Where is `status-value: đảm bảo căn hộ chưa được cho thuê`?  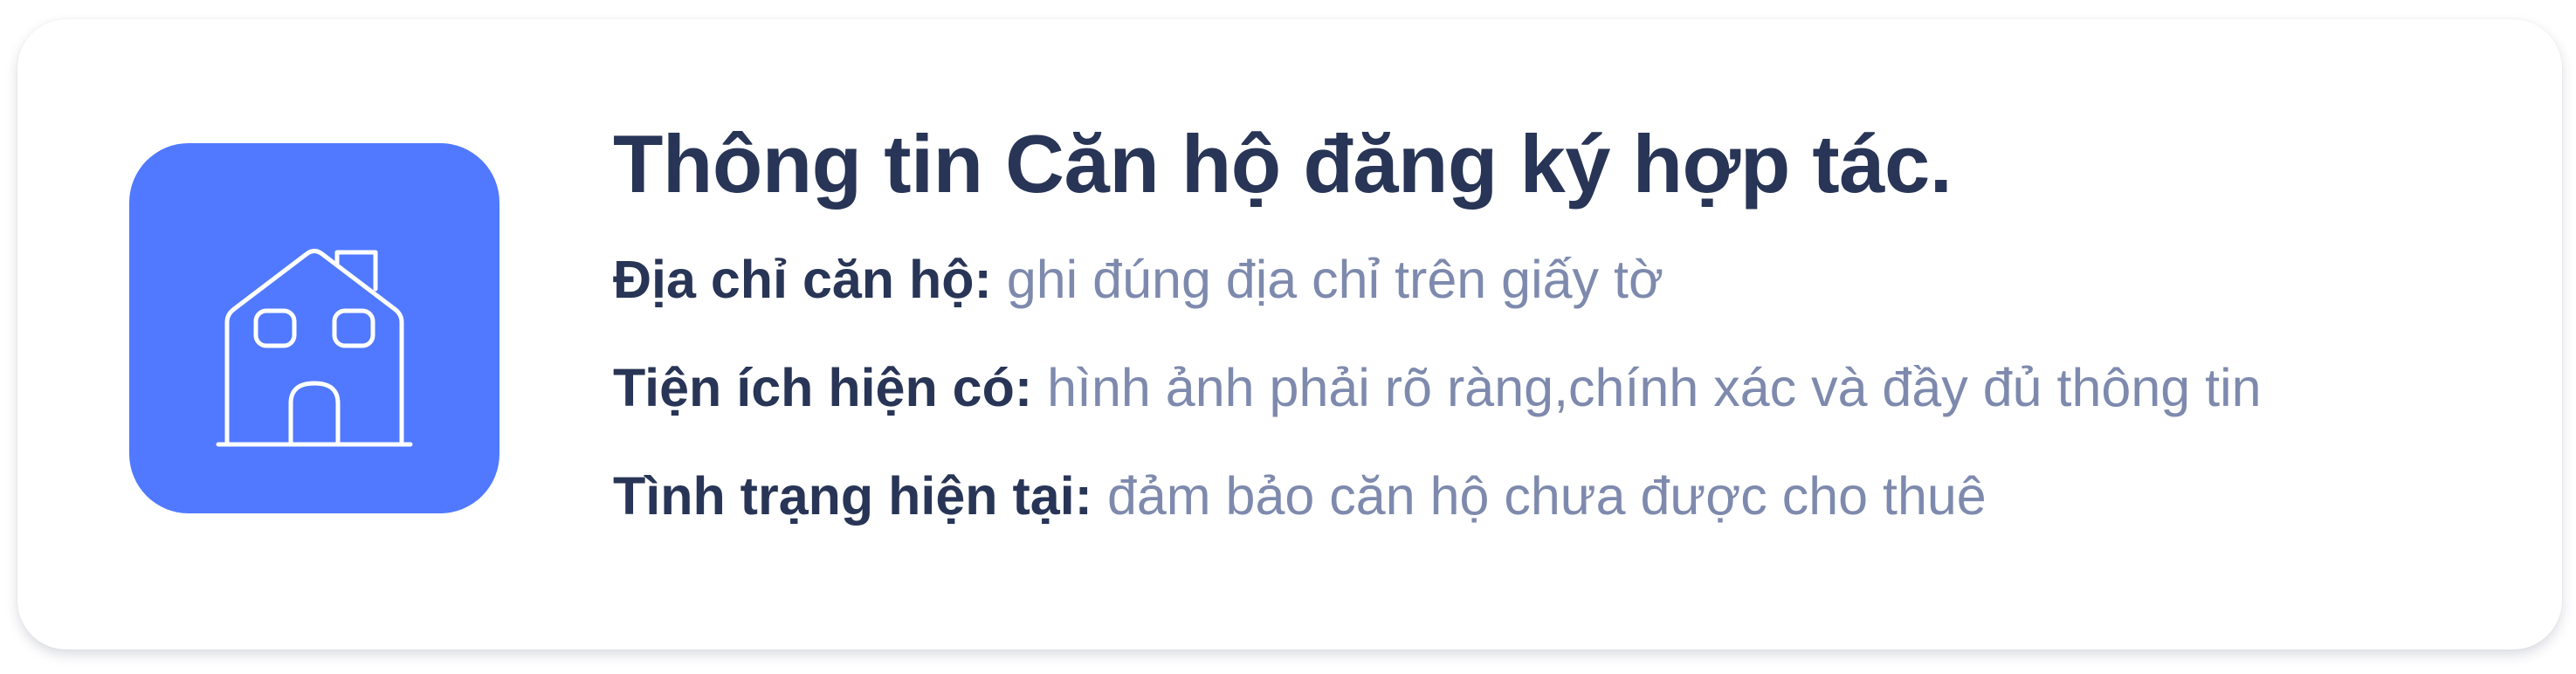 status-value: đảm bảo căn hộ chưa được cho thuê is located at coordinates (1546, 496).